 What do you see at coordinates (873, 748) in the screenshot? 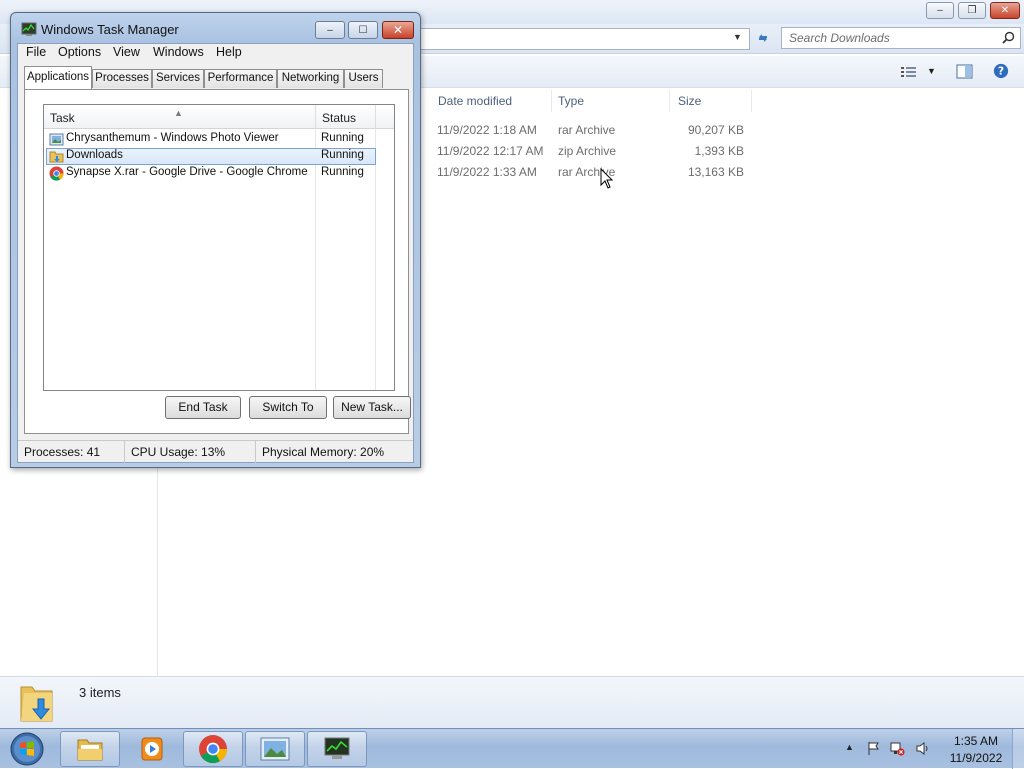
I see `action-center-icon` at bounding box center [873, 748].